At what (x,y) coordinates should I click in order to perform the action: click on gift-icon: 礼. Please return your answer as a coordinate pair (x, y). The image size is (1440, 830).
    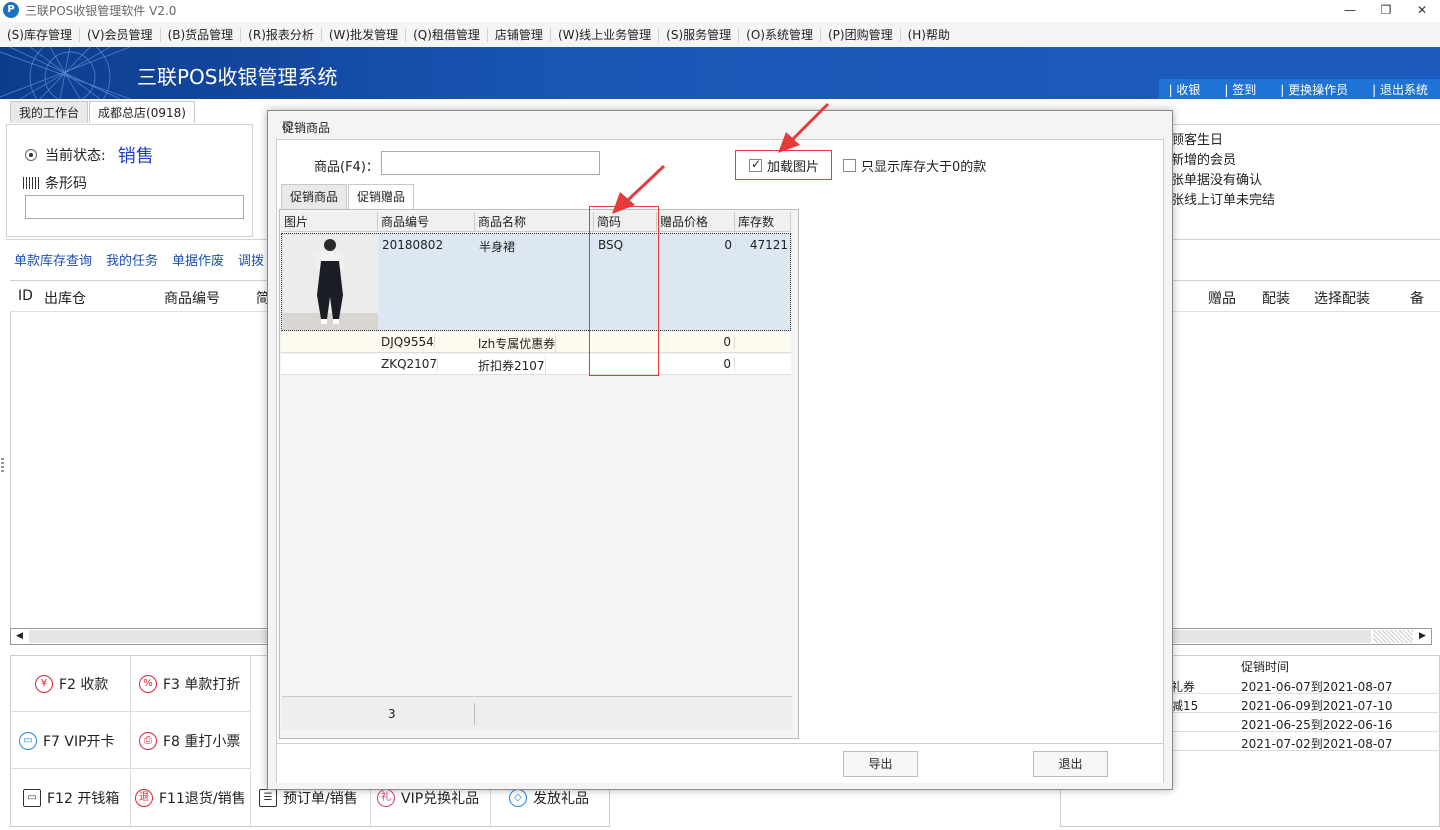
    Looking at the image, I should click on (386, 798).